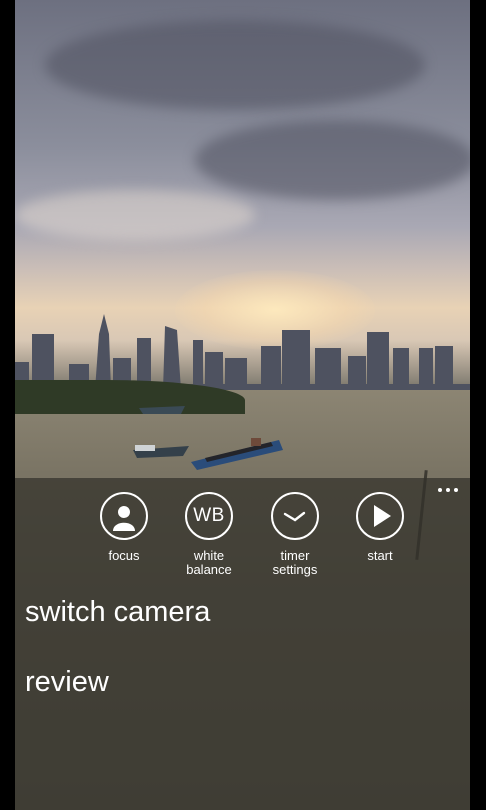  I want to click on focus-person-icon, so click(124, 516).